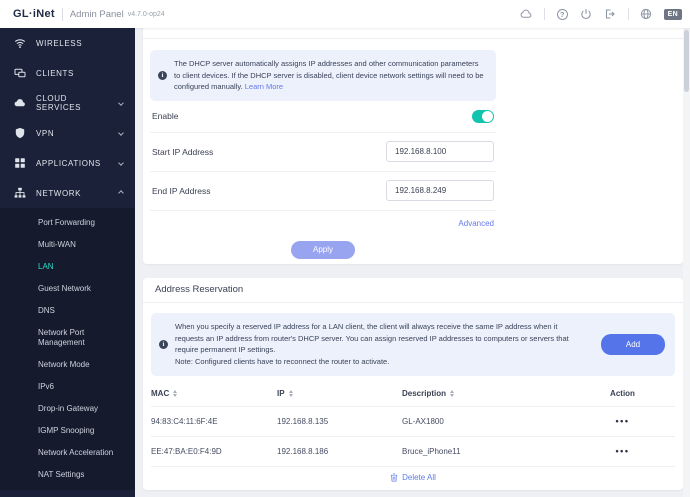 The width and height of the screenshot is (690, 497). I want to click on dhcp-section-title: DHCP Server, so click(413, 33).